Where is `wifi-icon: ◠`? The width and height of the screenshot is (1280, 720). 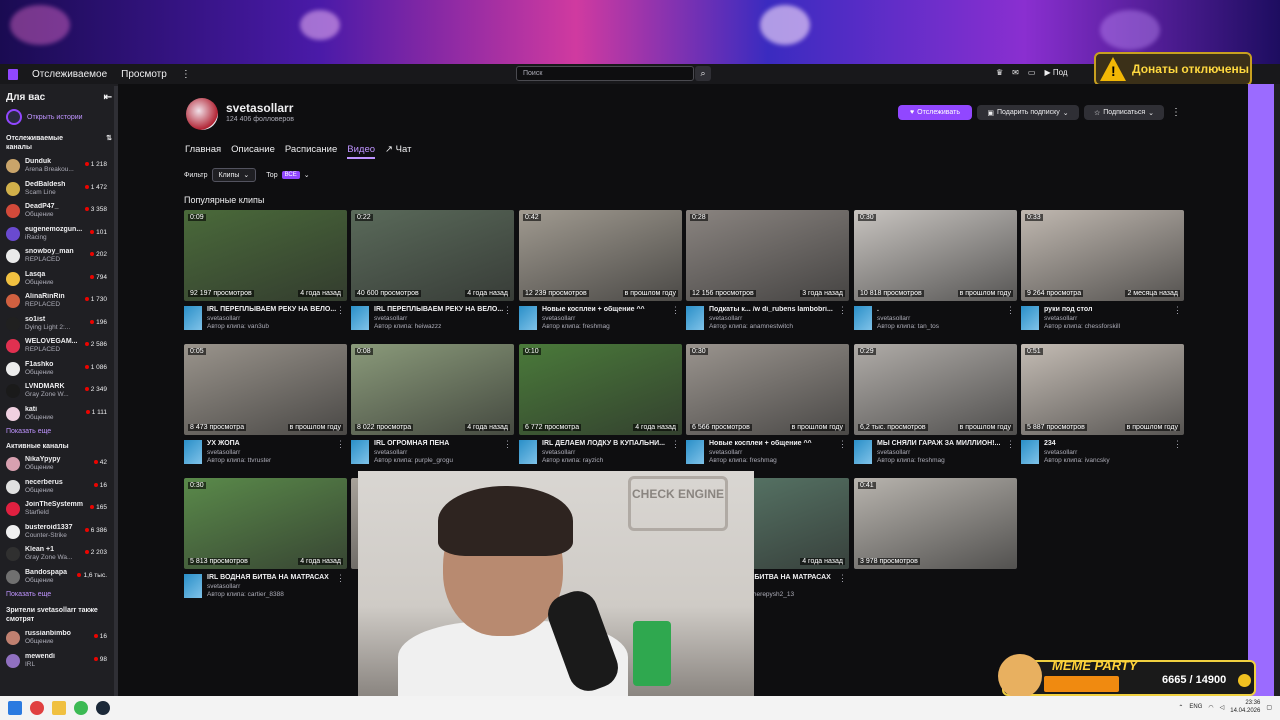
wifi-icon: ◠ is located at coordinates (1210, 707).